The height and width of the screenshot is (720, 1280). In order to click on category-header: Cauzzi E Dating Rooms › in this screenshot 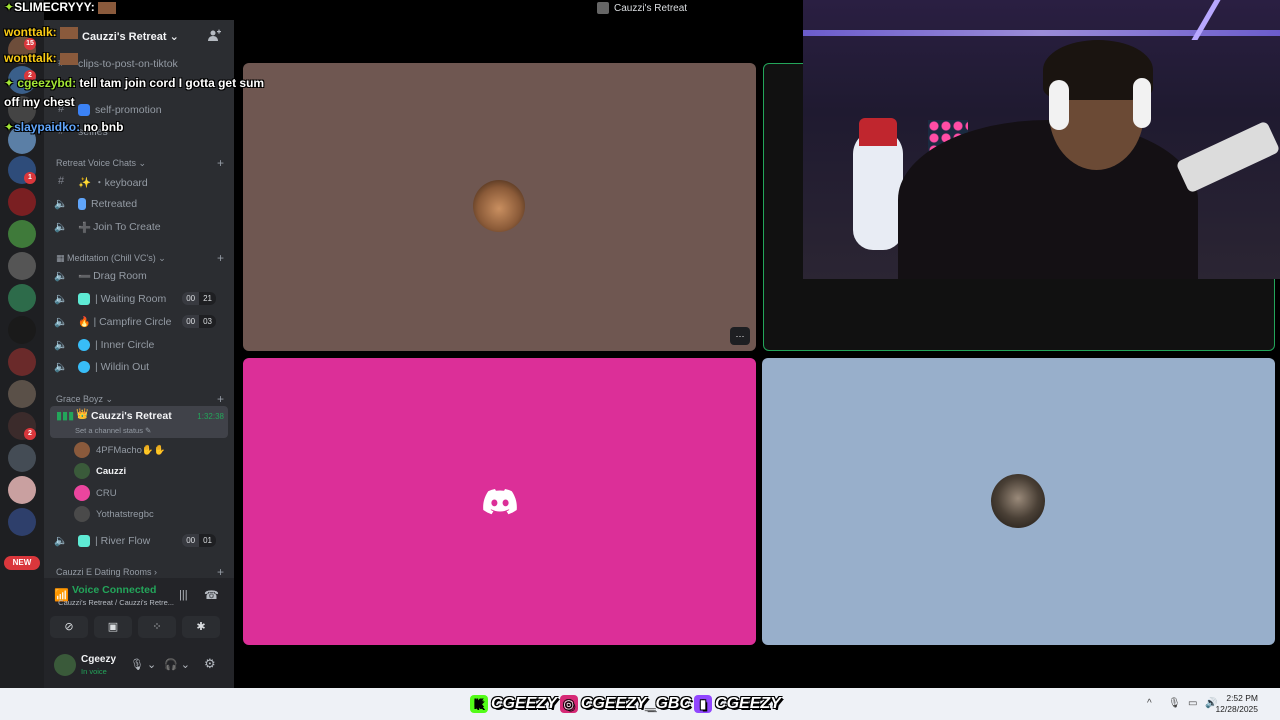, I will do `click(106, 572)`.